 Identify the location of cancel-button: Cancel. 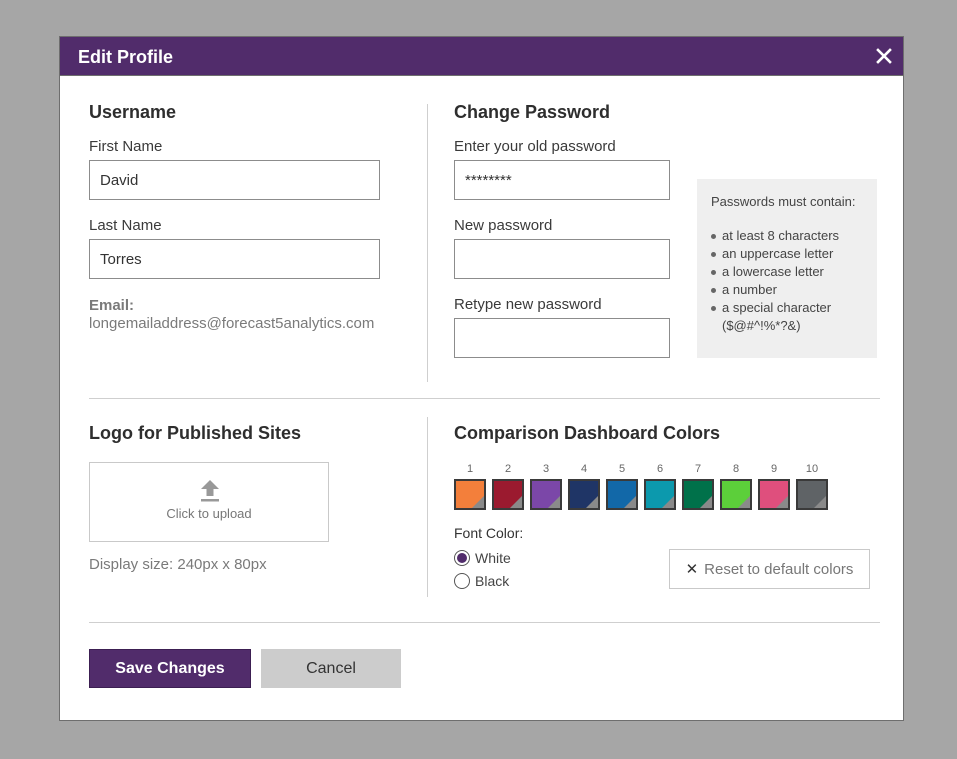
(331, 668).